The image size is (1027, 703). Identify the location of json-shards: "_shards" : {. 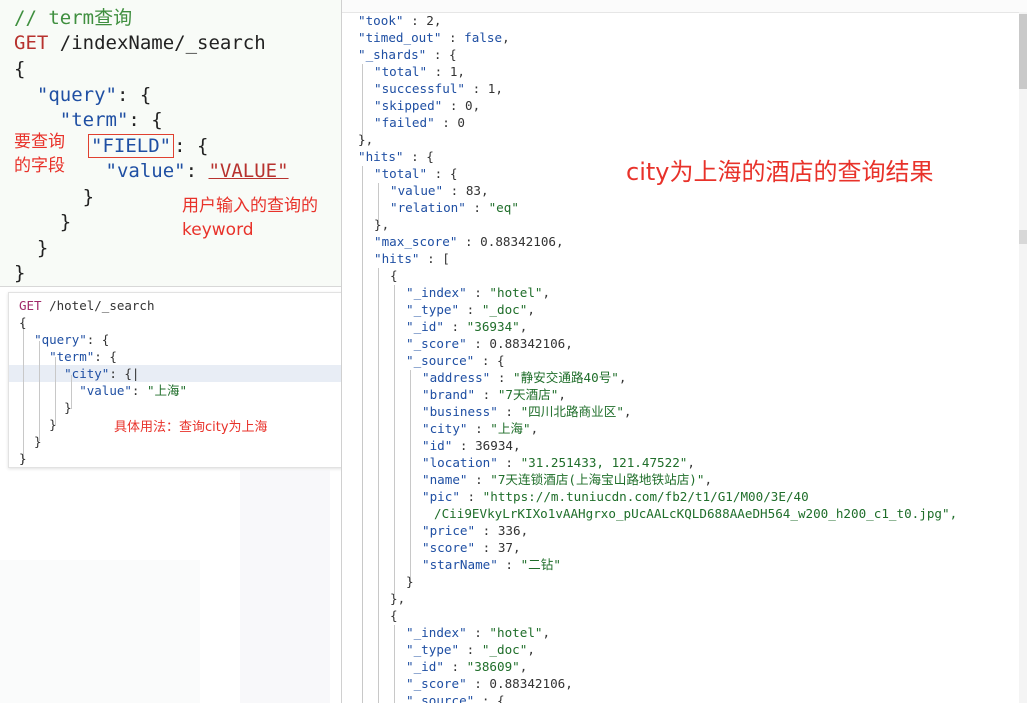
(407, 54).